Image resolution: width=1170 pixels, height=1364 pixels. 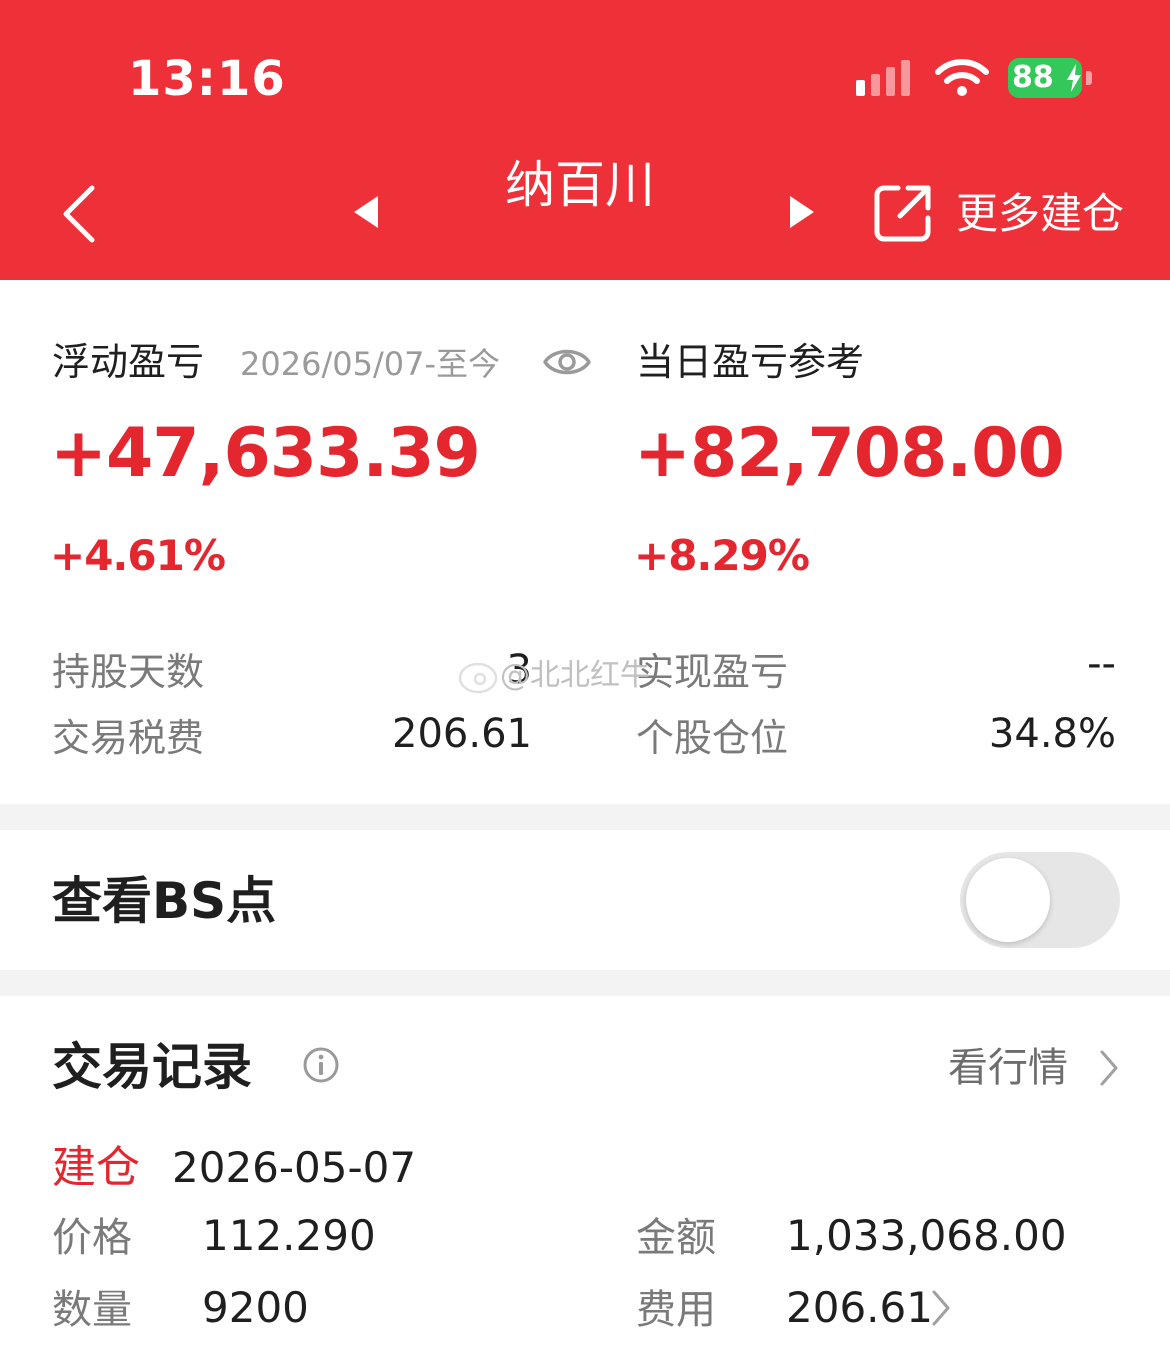 I want to click on price-value: 112.290, so click(x=289, y=1235).